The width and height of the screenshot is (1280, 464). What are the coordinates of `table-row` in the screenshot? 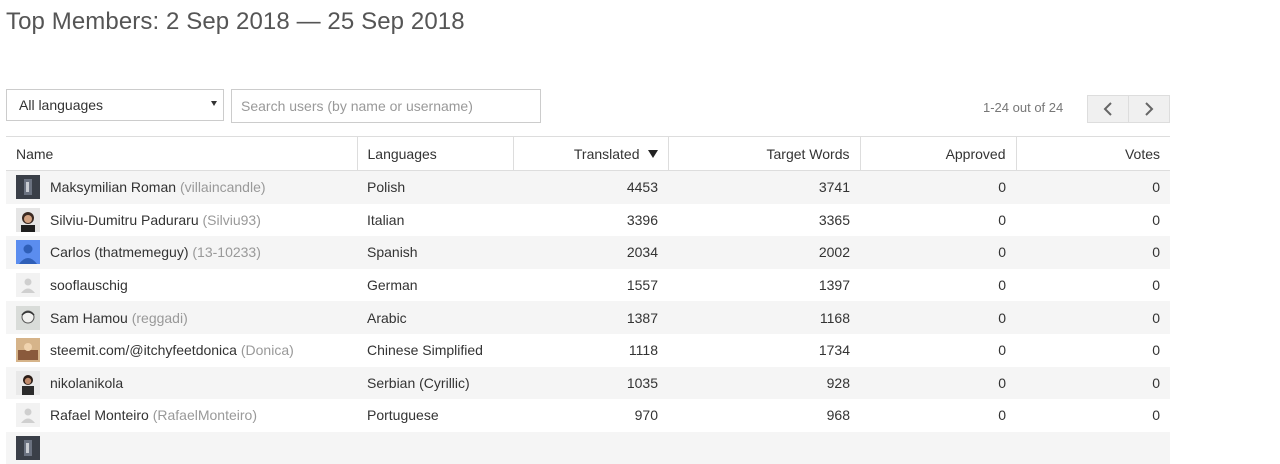 It's located at (588, 447).